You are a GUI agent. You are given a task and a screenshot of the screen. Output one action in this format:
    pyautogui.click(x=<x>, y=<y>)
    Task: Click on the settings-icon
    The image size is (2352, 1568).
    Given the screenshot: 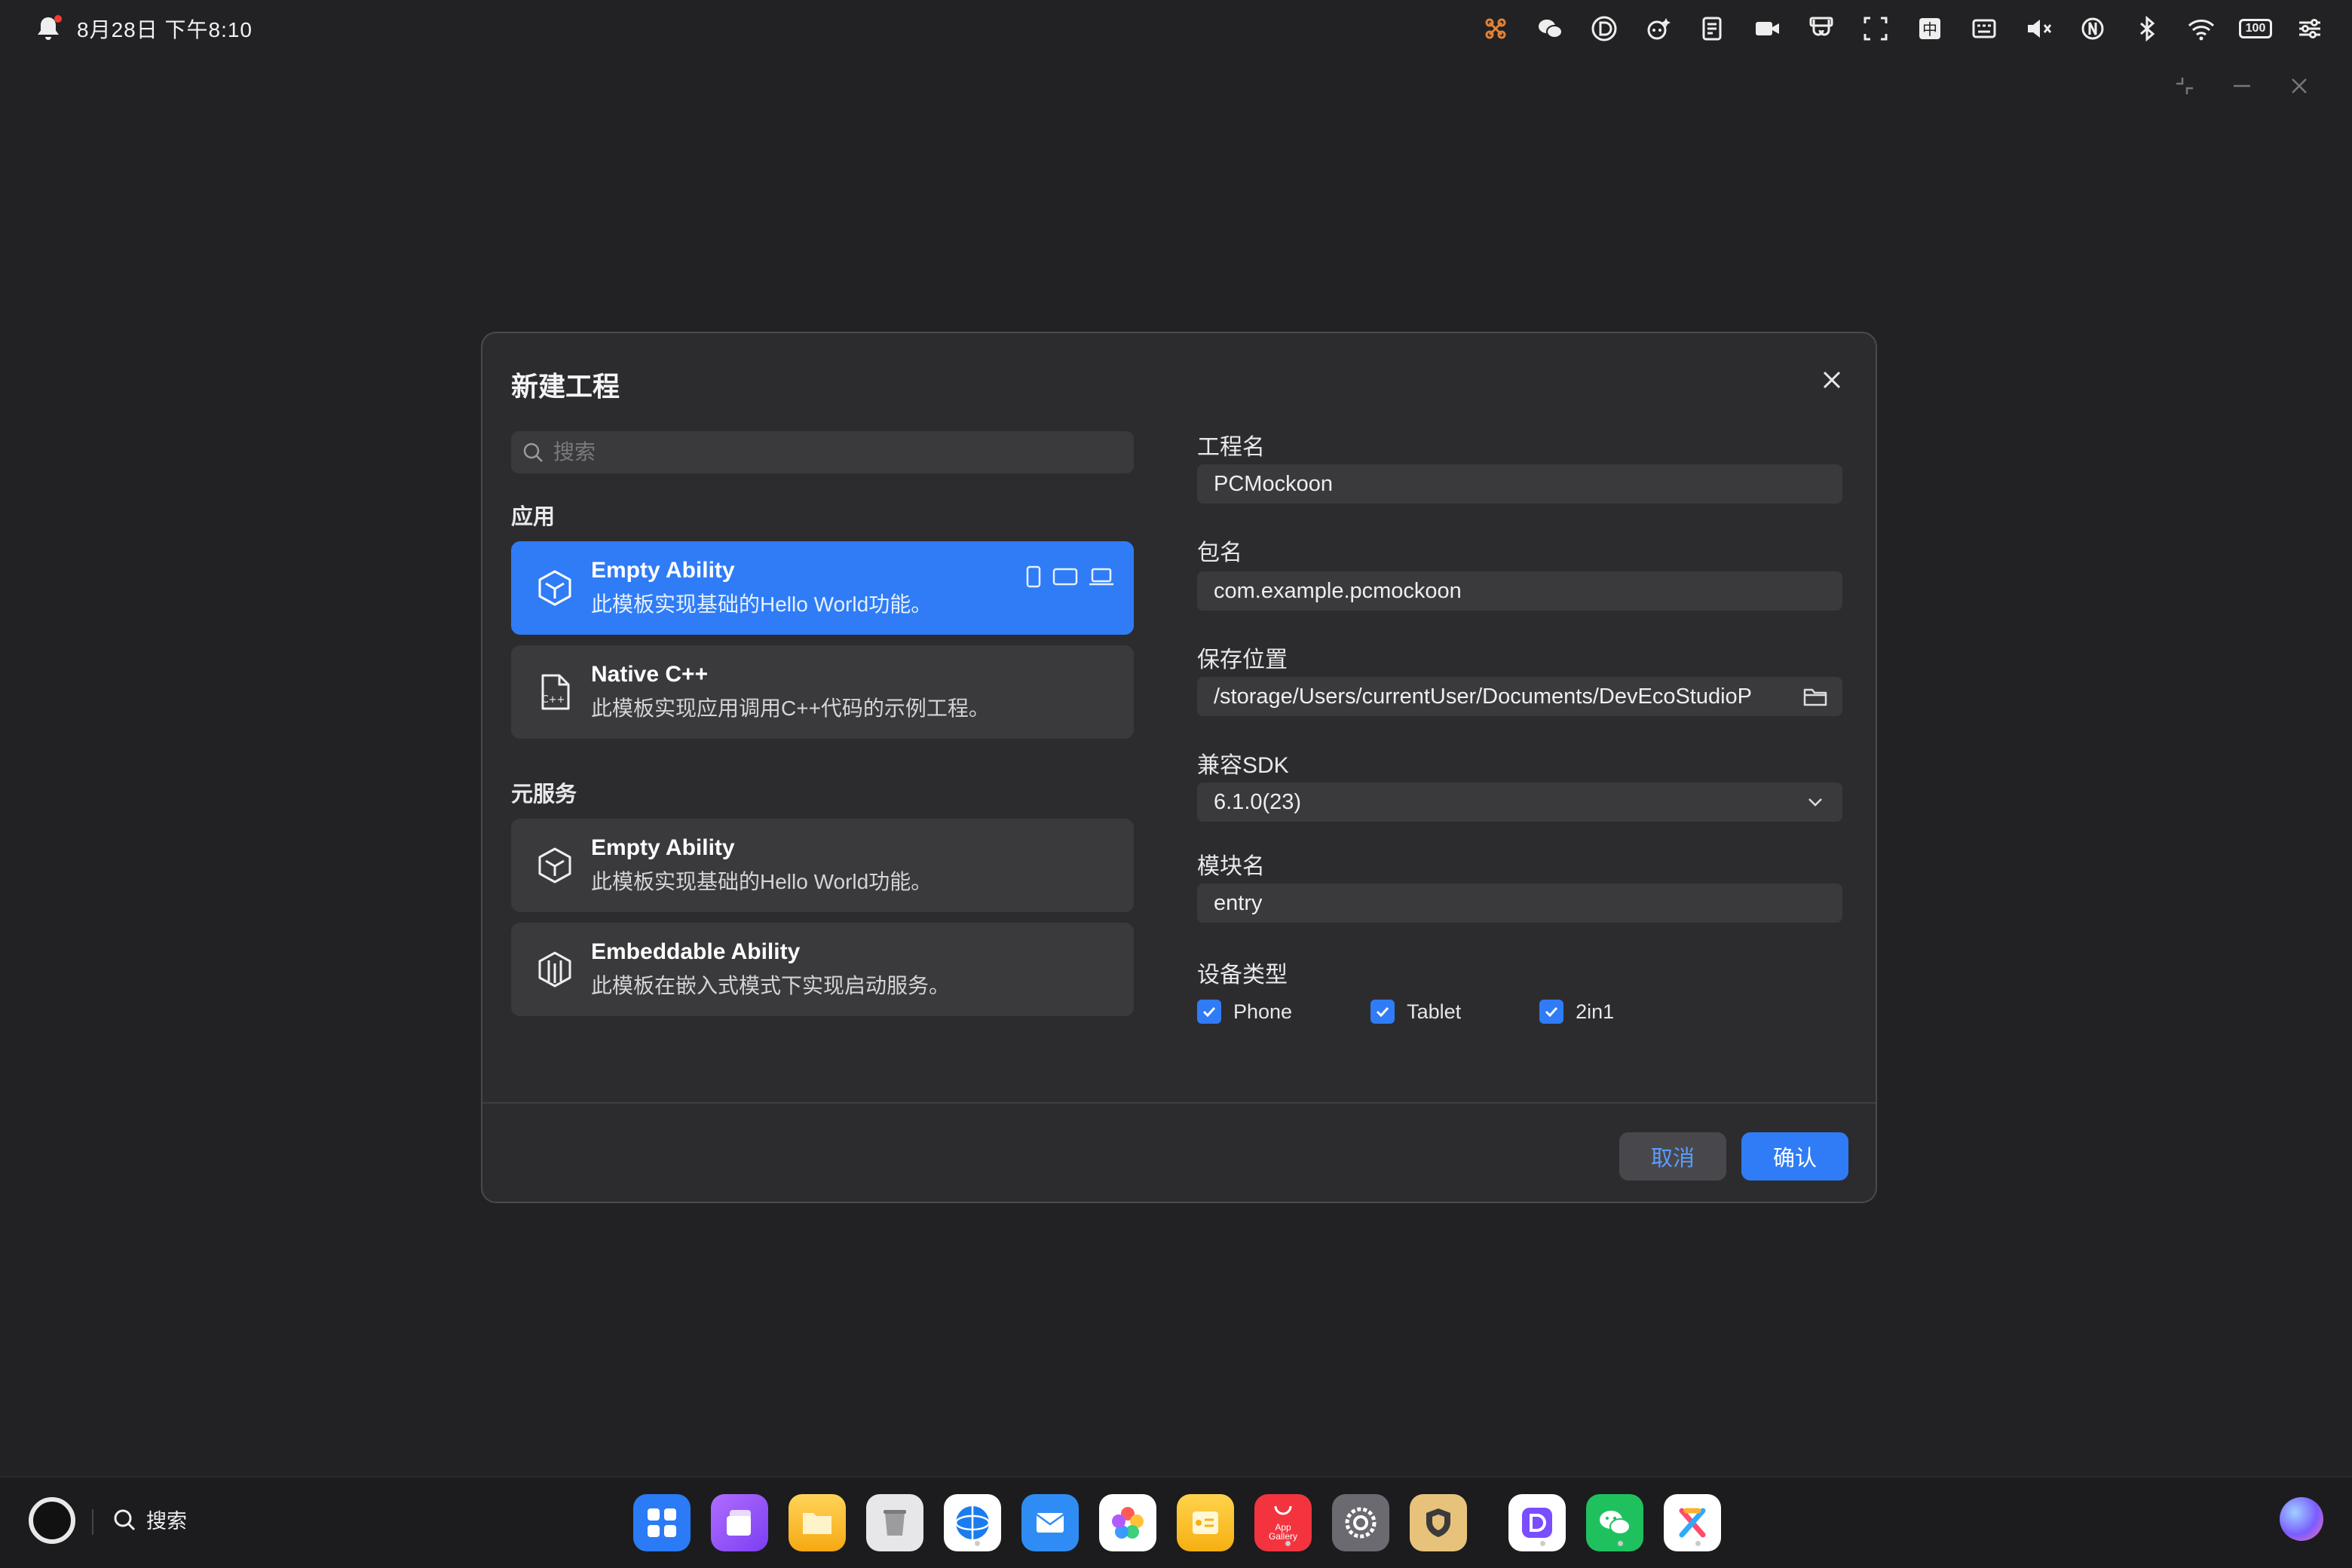 What is the action you would take?
    pyautogui.click(x=1360, y=1522)
    